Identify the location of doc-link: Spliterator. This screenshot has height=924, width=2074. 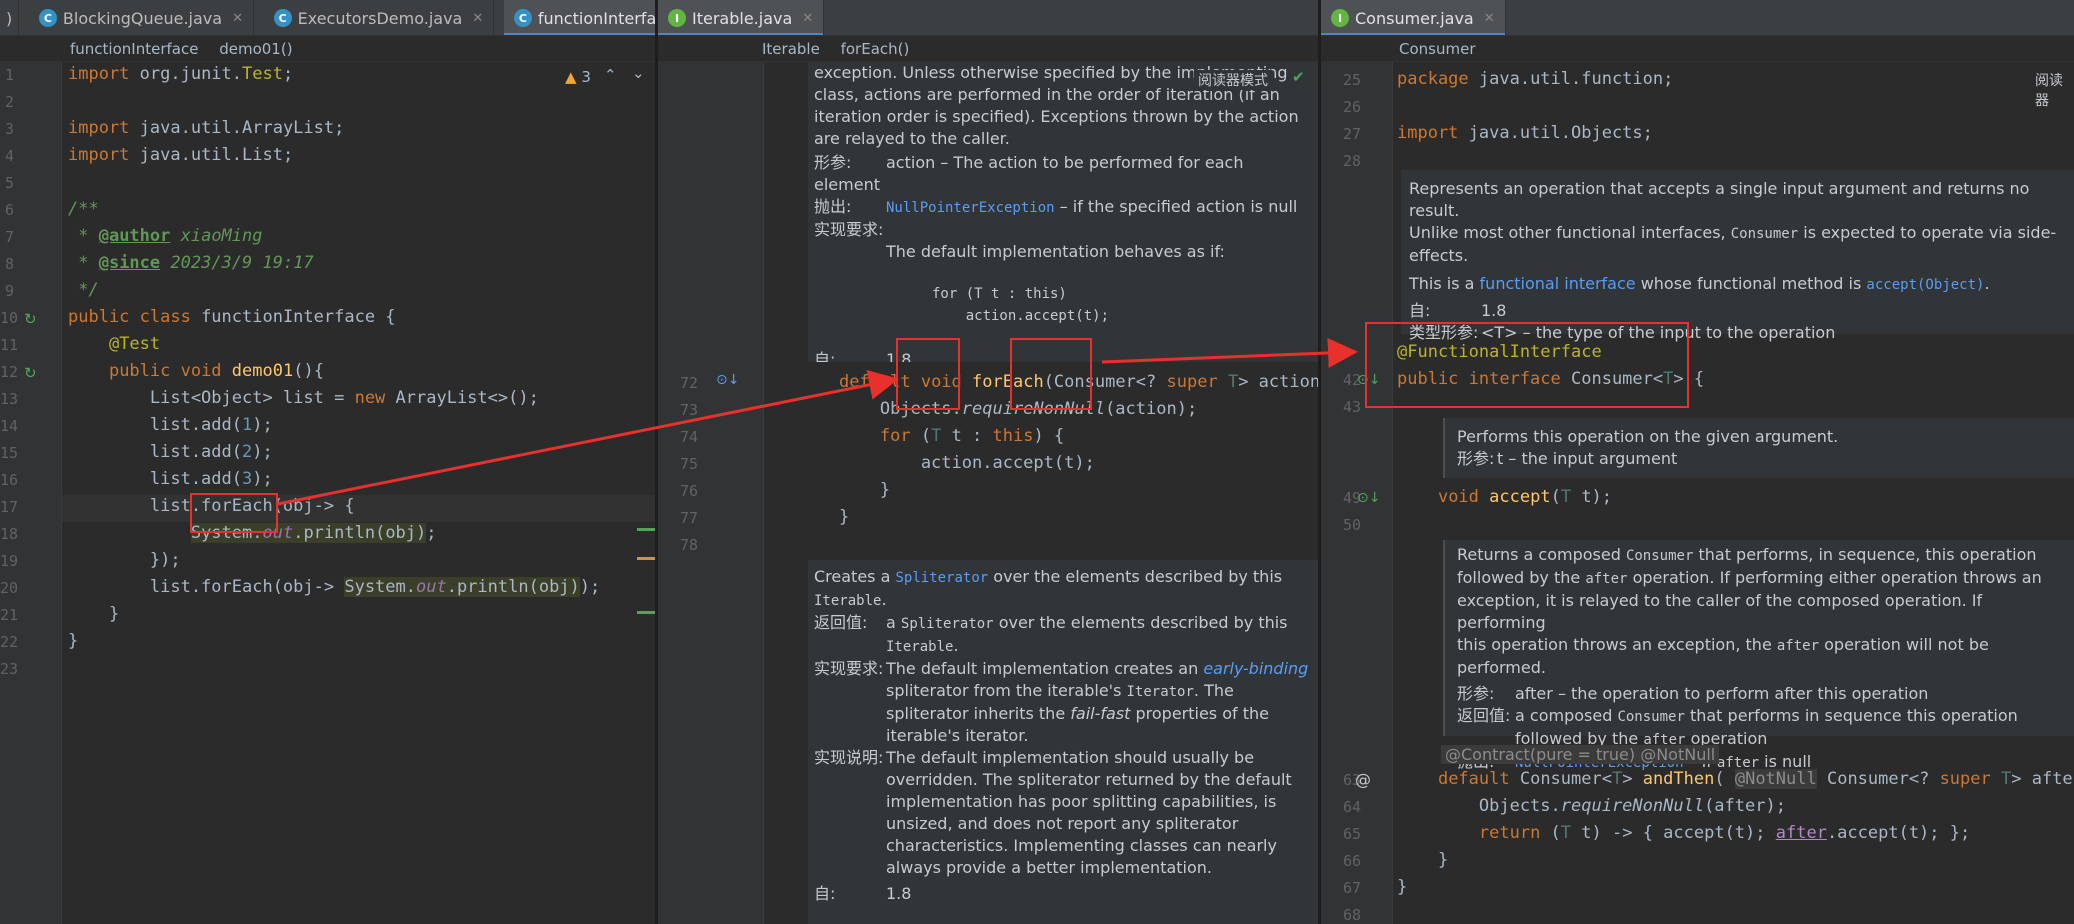
(941, 578).